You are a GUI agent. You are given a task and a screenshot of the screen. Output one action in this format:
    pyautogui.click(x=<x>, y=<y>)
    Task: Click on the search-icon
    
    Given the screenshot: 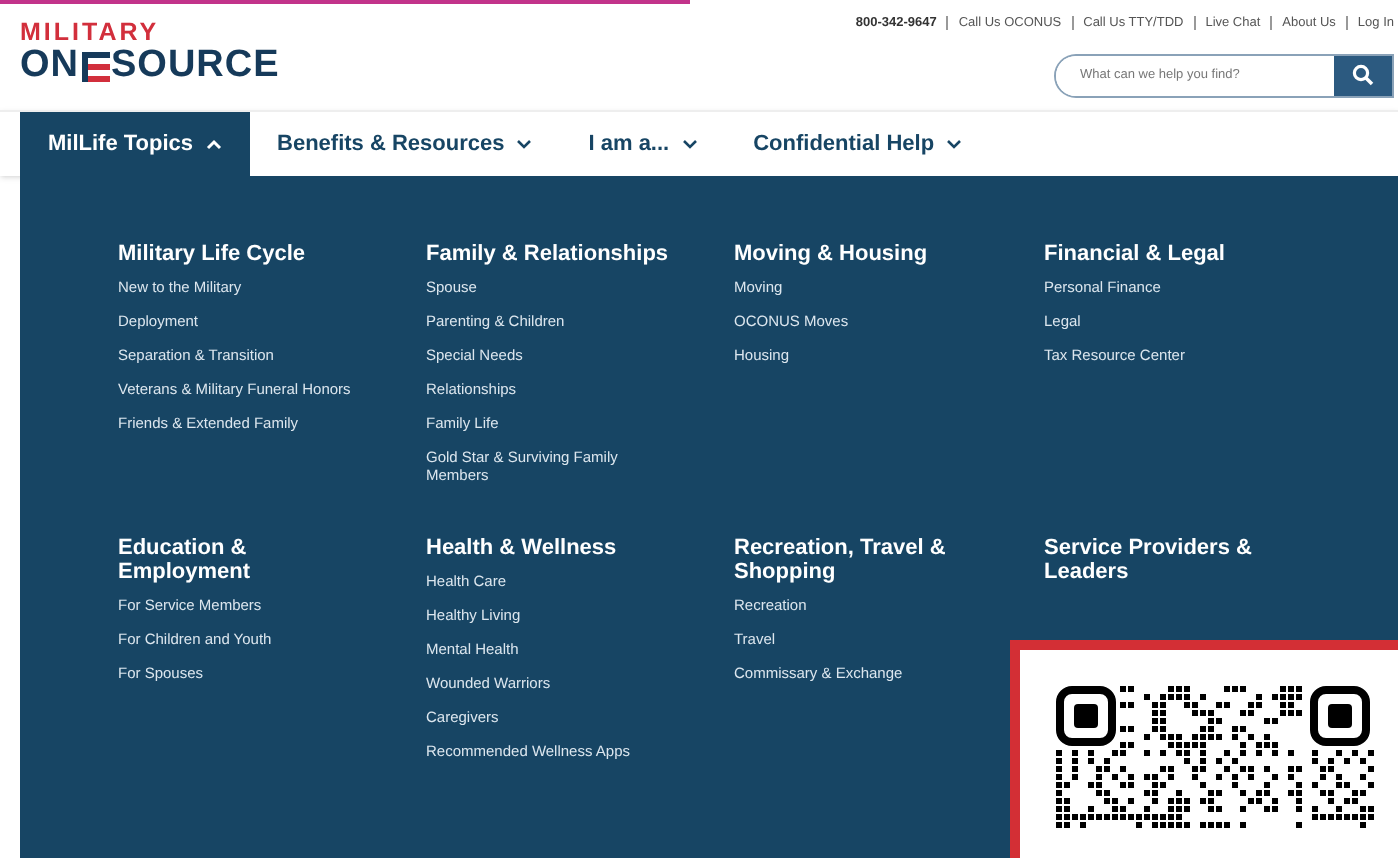 What is the action you would take?
    pyautogui.click(x=1363, y=75)
    